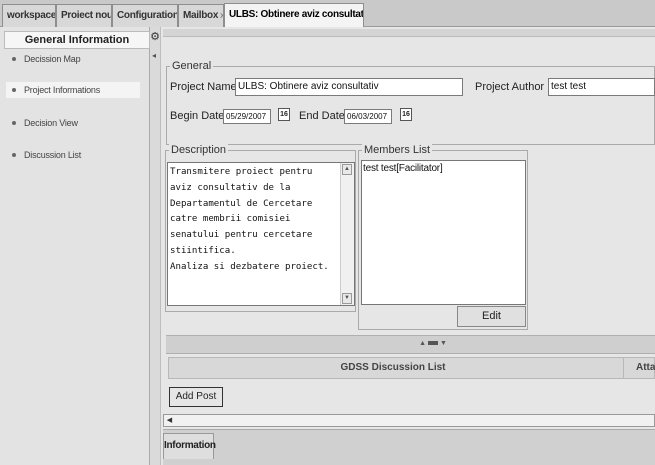 This screenshot has width=655, height=465. I want to click on sidebar-item-discussion-list: Discussion List, so click(73, 155).